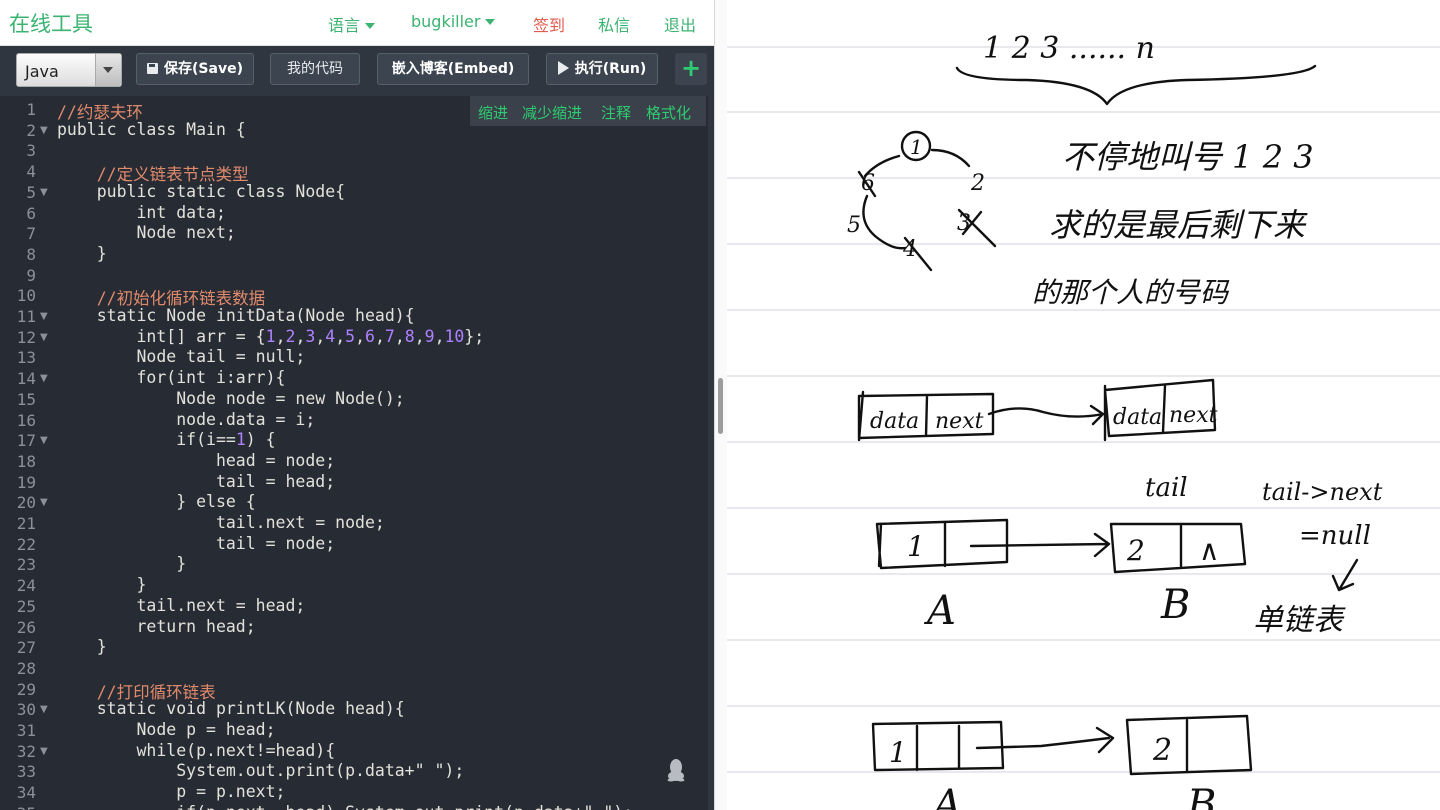  What do you see at coordinates (668, 112) in the screenshot?
I see `format-button: 格式化` at bounding box center [668, 112].